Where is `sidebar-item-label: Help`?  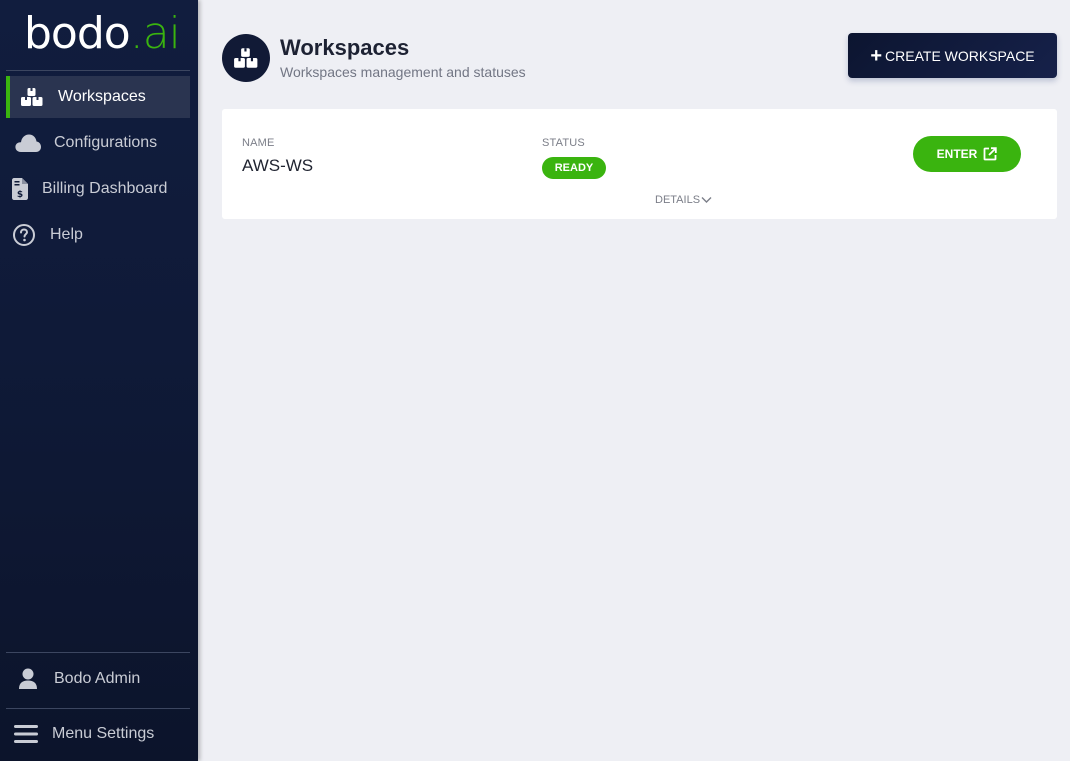 sidebar-item-label: Help is located at coordinates (66, 234).